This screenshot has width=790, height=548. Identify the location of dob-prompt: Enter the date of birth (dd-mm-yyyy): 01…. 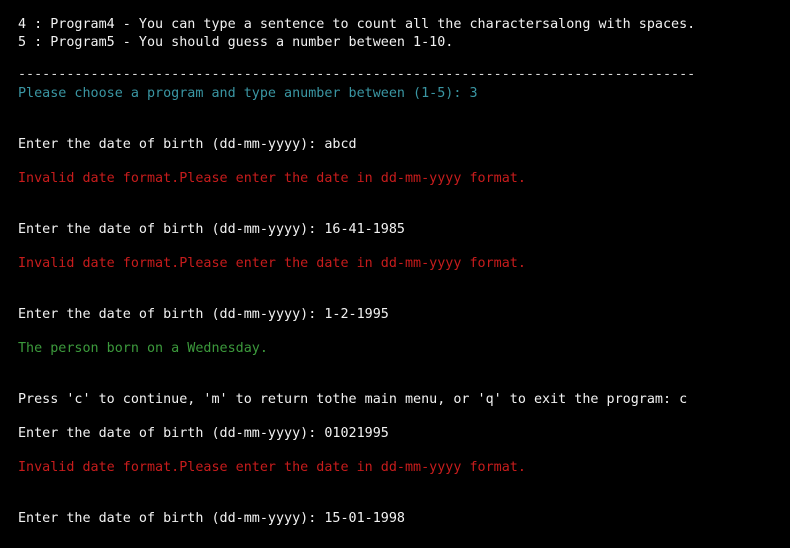
(203, 433).